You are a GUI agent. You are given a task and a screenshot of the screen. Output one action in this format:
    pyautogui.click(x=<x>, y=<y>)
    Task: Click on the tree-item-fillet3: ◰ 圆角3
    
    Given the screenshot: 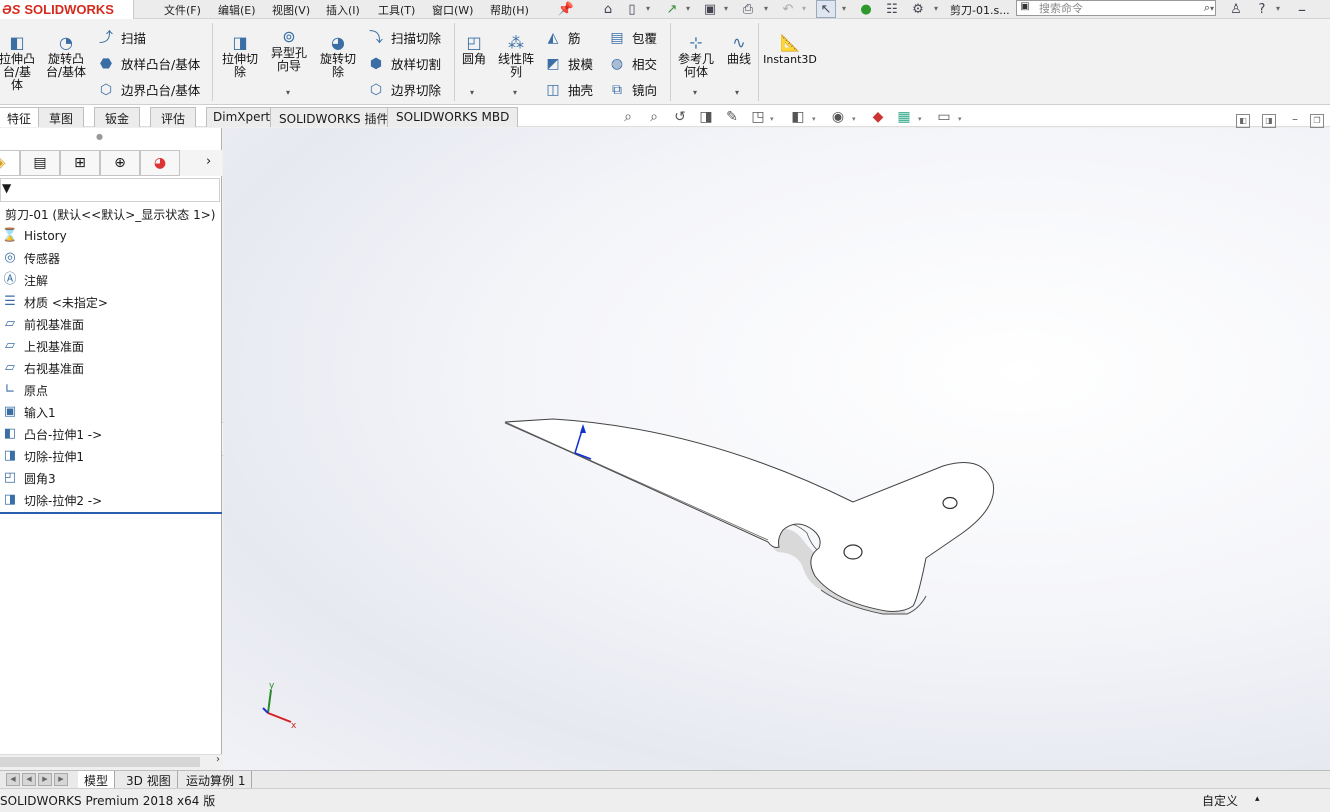 What is the action you would take?
    pyautogui.click(x=28, y=478)
    